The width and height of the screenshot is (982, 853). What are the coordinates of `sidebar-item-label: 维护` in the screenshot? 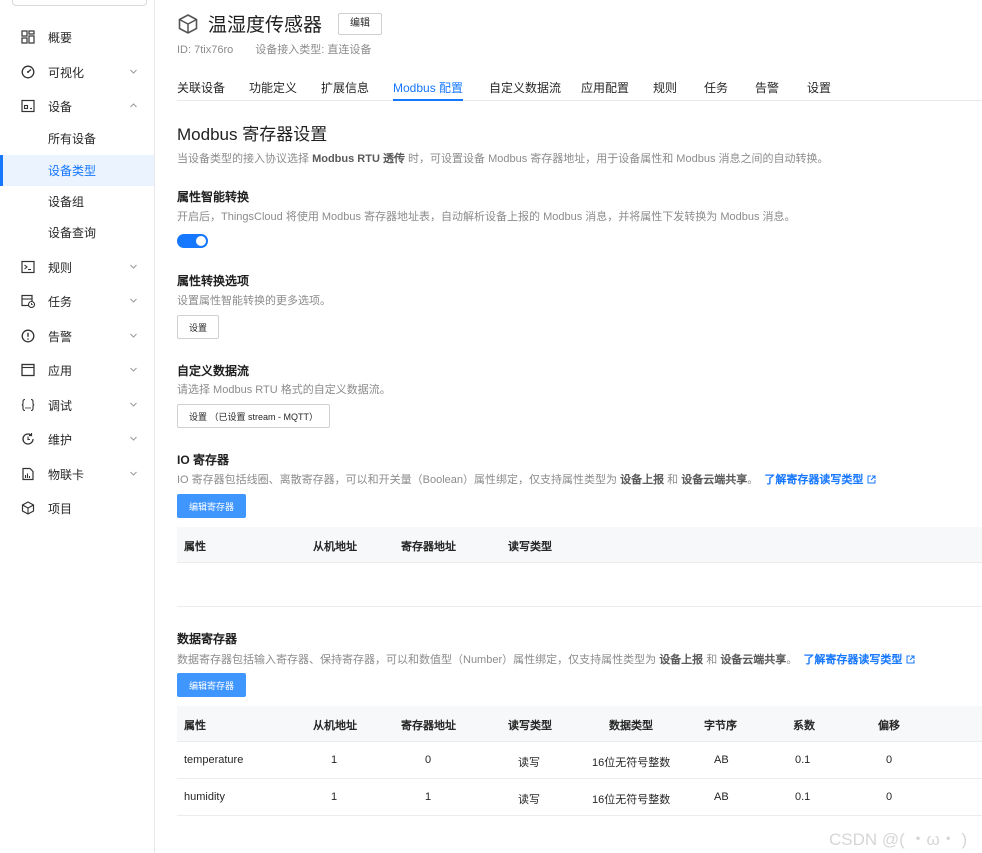 It's located at (60, 439).